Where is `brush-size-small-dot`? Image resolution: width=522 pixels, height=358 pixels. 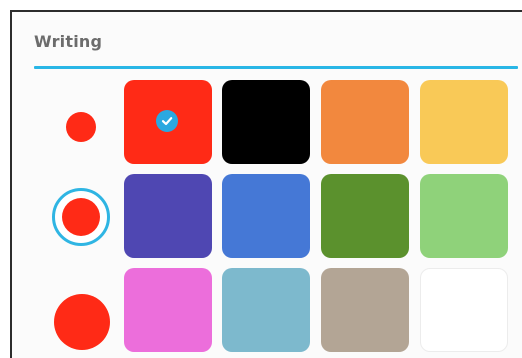
brush-size-small-dot is located at coordinates (81, 127).